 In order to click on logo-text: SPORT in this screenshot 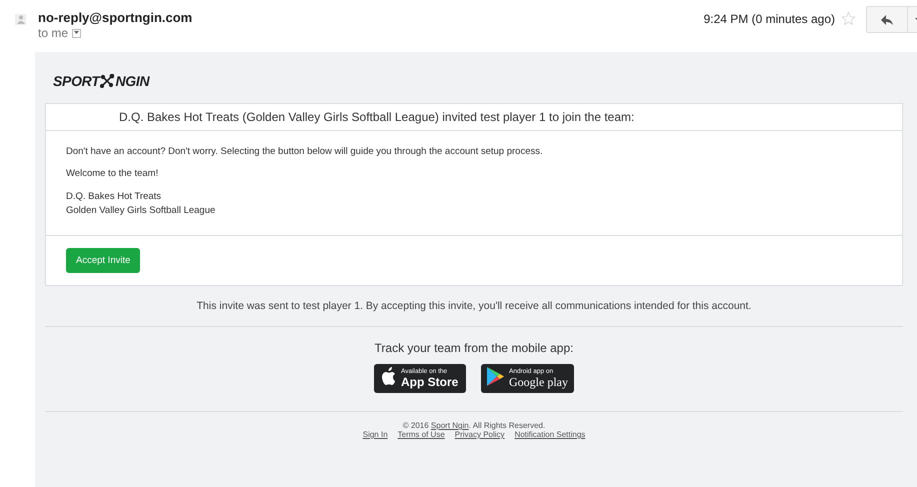, I will do `click(76, 81)`.